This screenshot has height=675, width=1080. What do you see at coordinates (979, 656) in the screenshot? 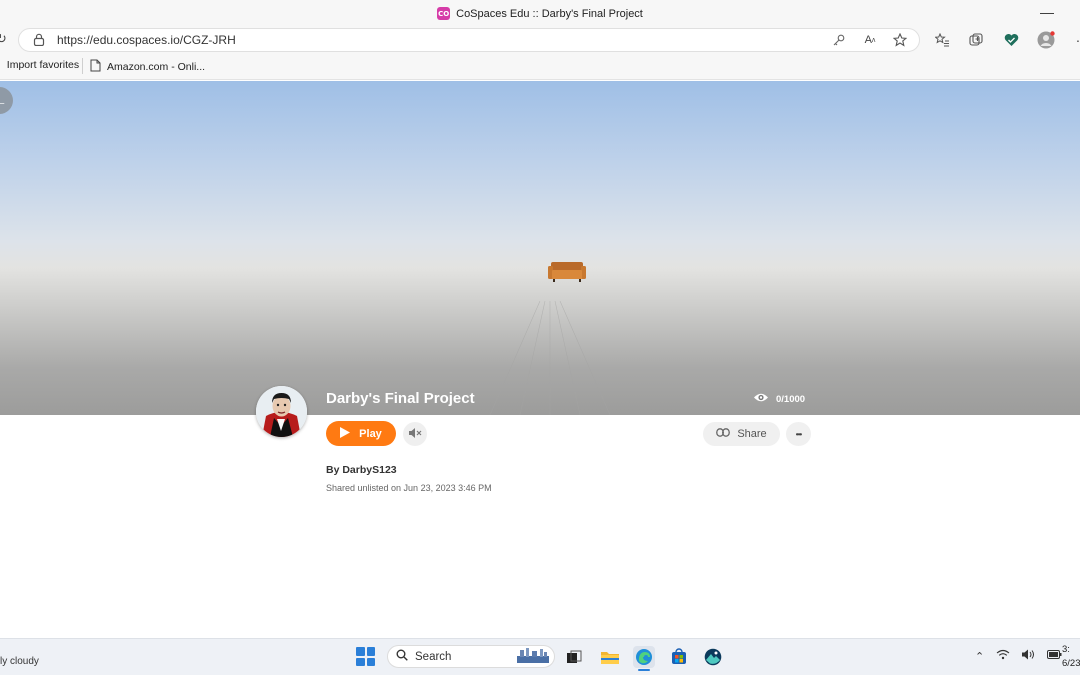
I see `chevron-up-icon: ⌃` at bounding box center [979, 656].